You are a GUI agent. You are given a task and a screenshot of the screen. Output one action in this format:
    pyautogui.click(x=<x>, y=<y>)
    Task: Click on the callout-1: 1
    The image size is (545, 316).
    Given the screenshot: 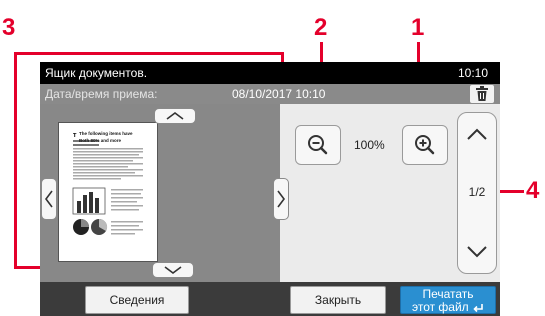 What is the action you would take?
    pyautogui.click(x=418, y=27)
    